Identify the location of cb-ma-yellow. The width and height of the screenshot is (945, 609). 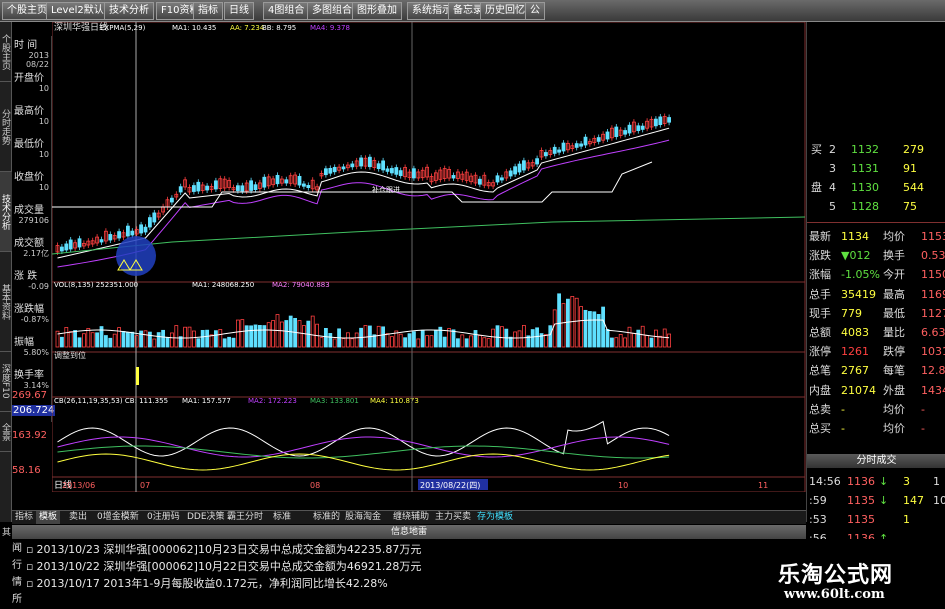
(363, 462).